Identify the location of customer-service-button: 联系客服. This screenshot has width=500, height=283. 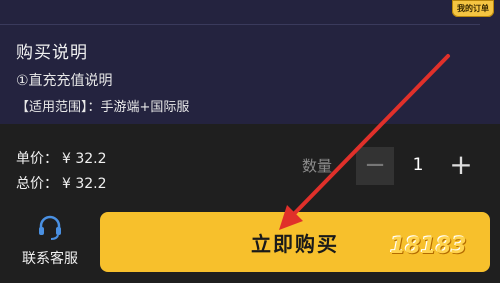
(50, 243).